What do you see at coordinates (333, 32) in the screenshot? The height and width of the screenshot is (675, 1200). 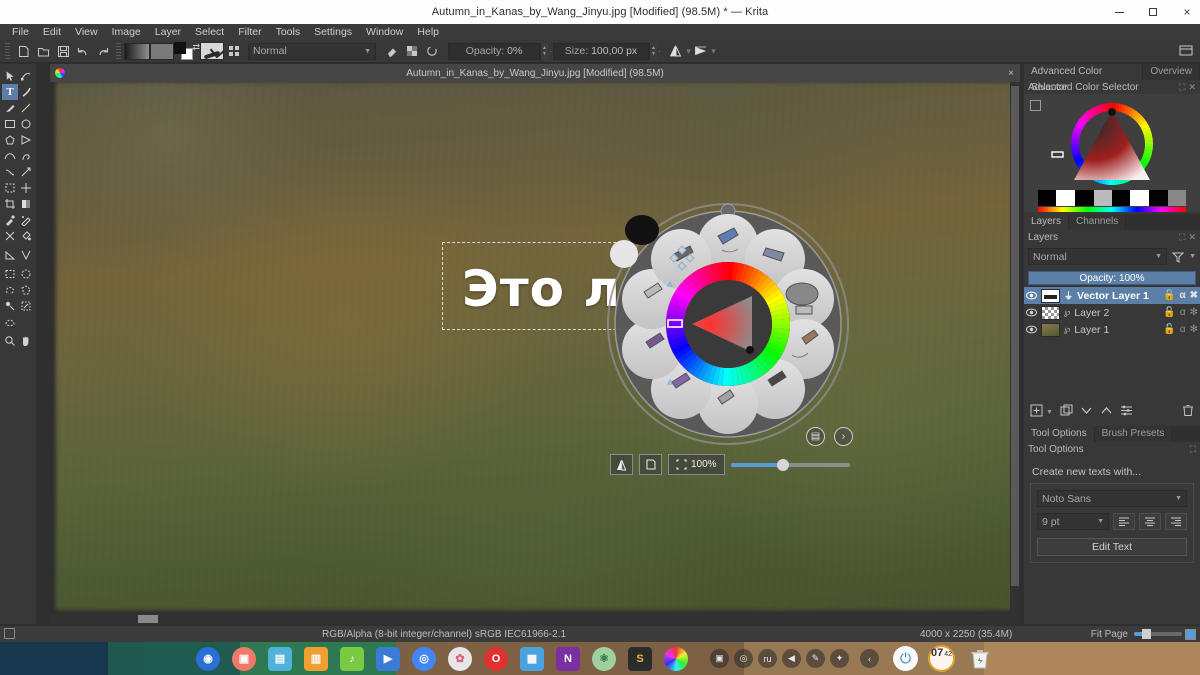 I see `menu-settings: Settings` at bounding box center [333, 32].